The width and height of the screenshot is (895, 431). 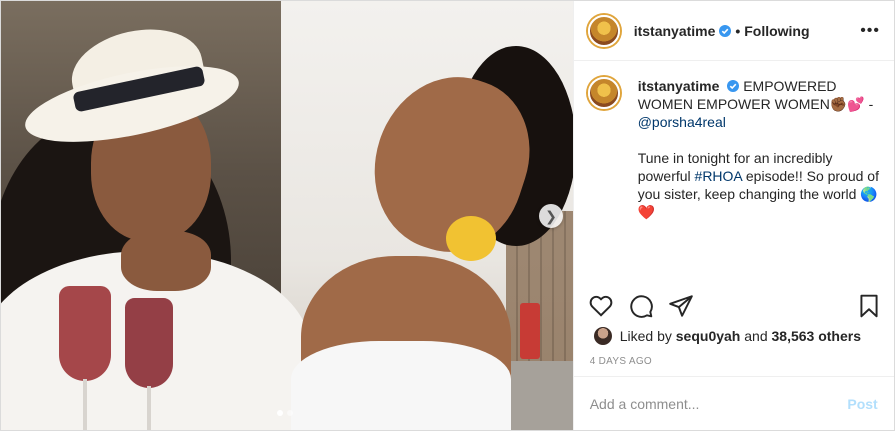 What do you see at coordinates (285, 413) in the screenshot?
I see `carousel-indicator` at bounding box center [285, 413].